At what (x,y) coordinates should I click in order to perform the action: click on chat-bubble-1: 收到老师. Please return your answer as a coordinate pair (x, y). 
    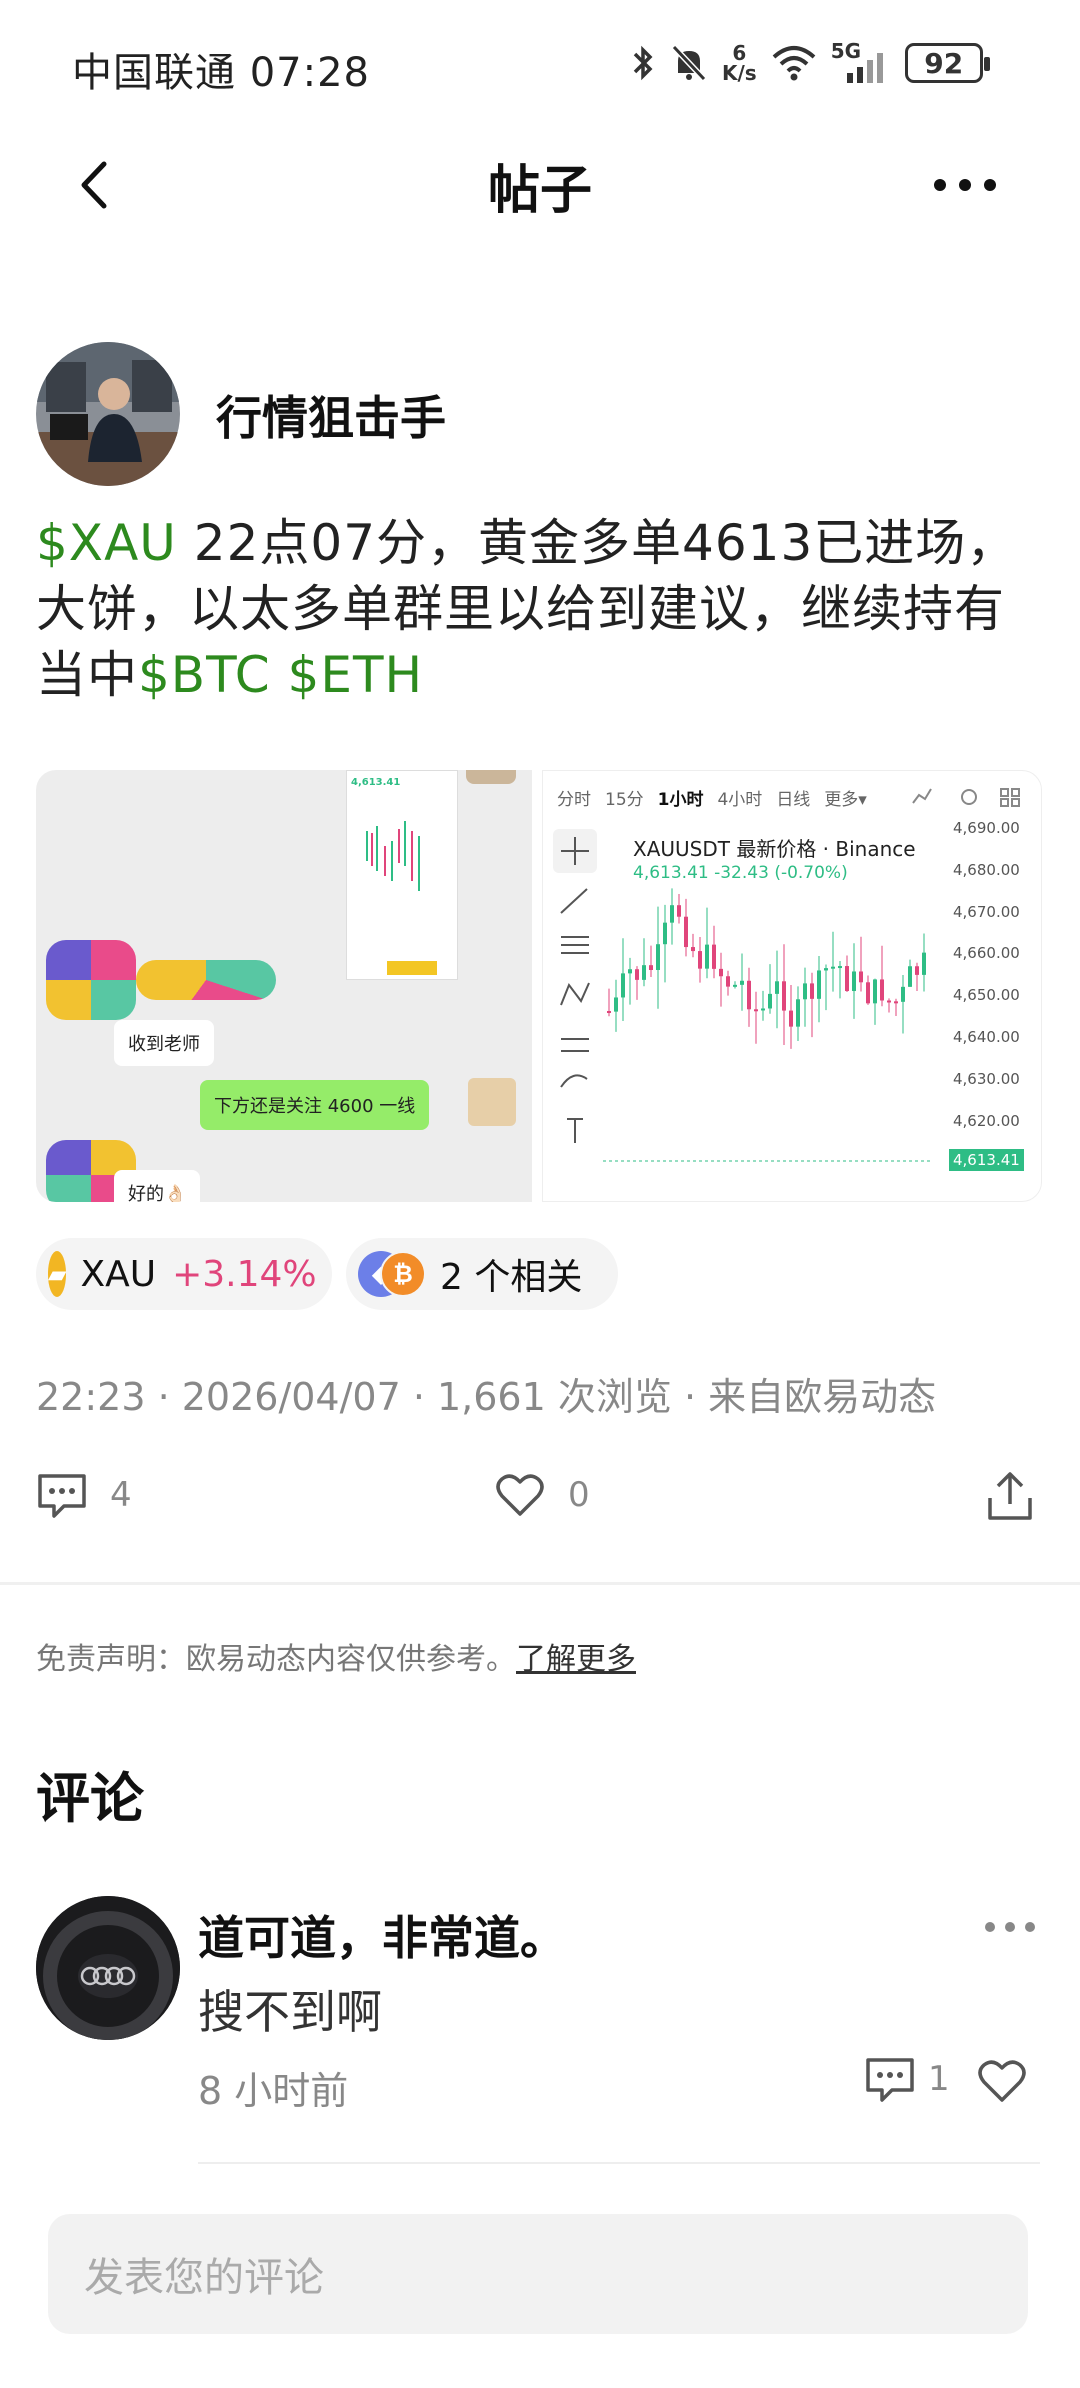
    Looking at the image, I should click on (164, 1043).